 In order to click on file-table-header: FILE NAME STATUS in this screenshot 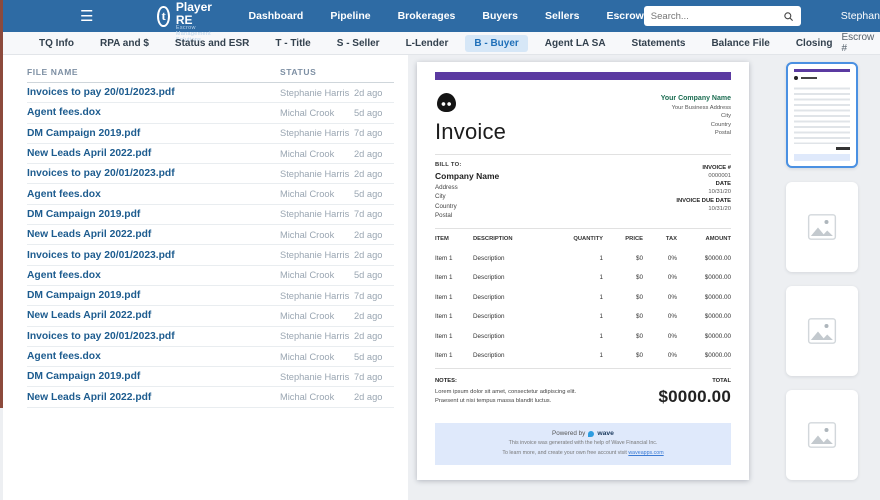, I will do `click(210, 72)`.